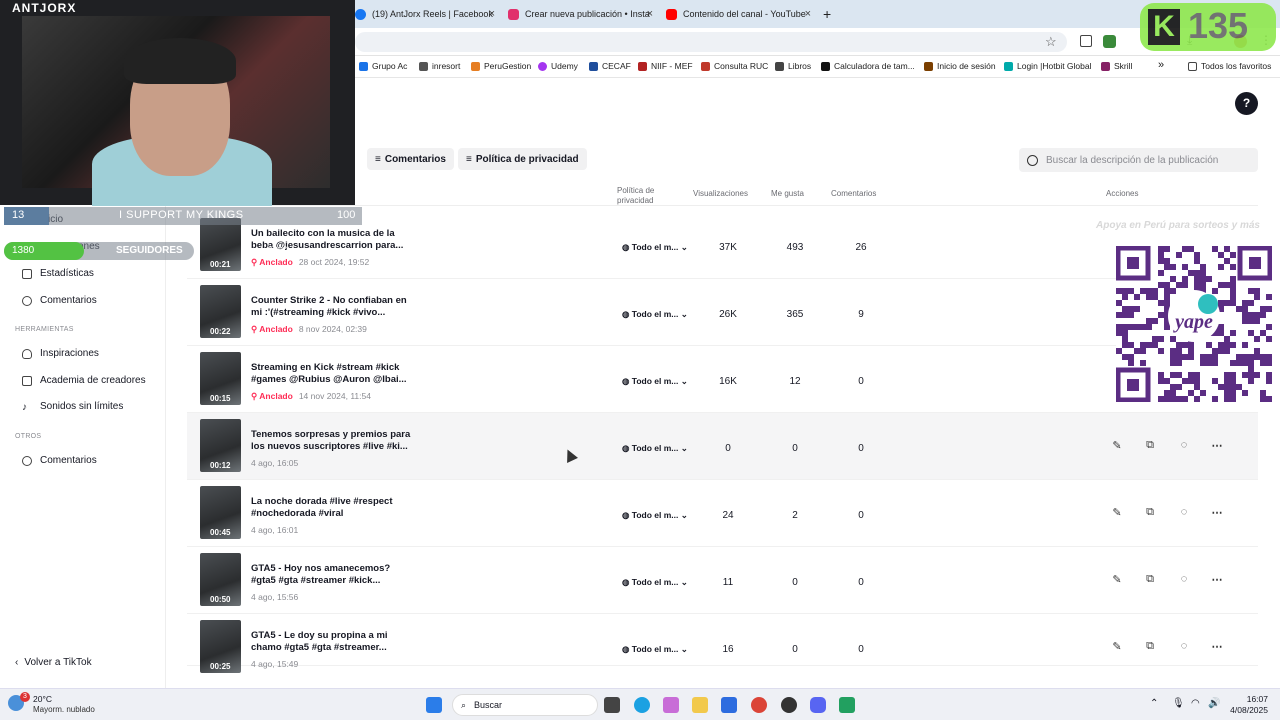  I want to click on video-thumbnail: 00:21, so click(220, 244).